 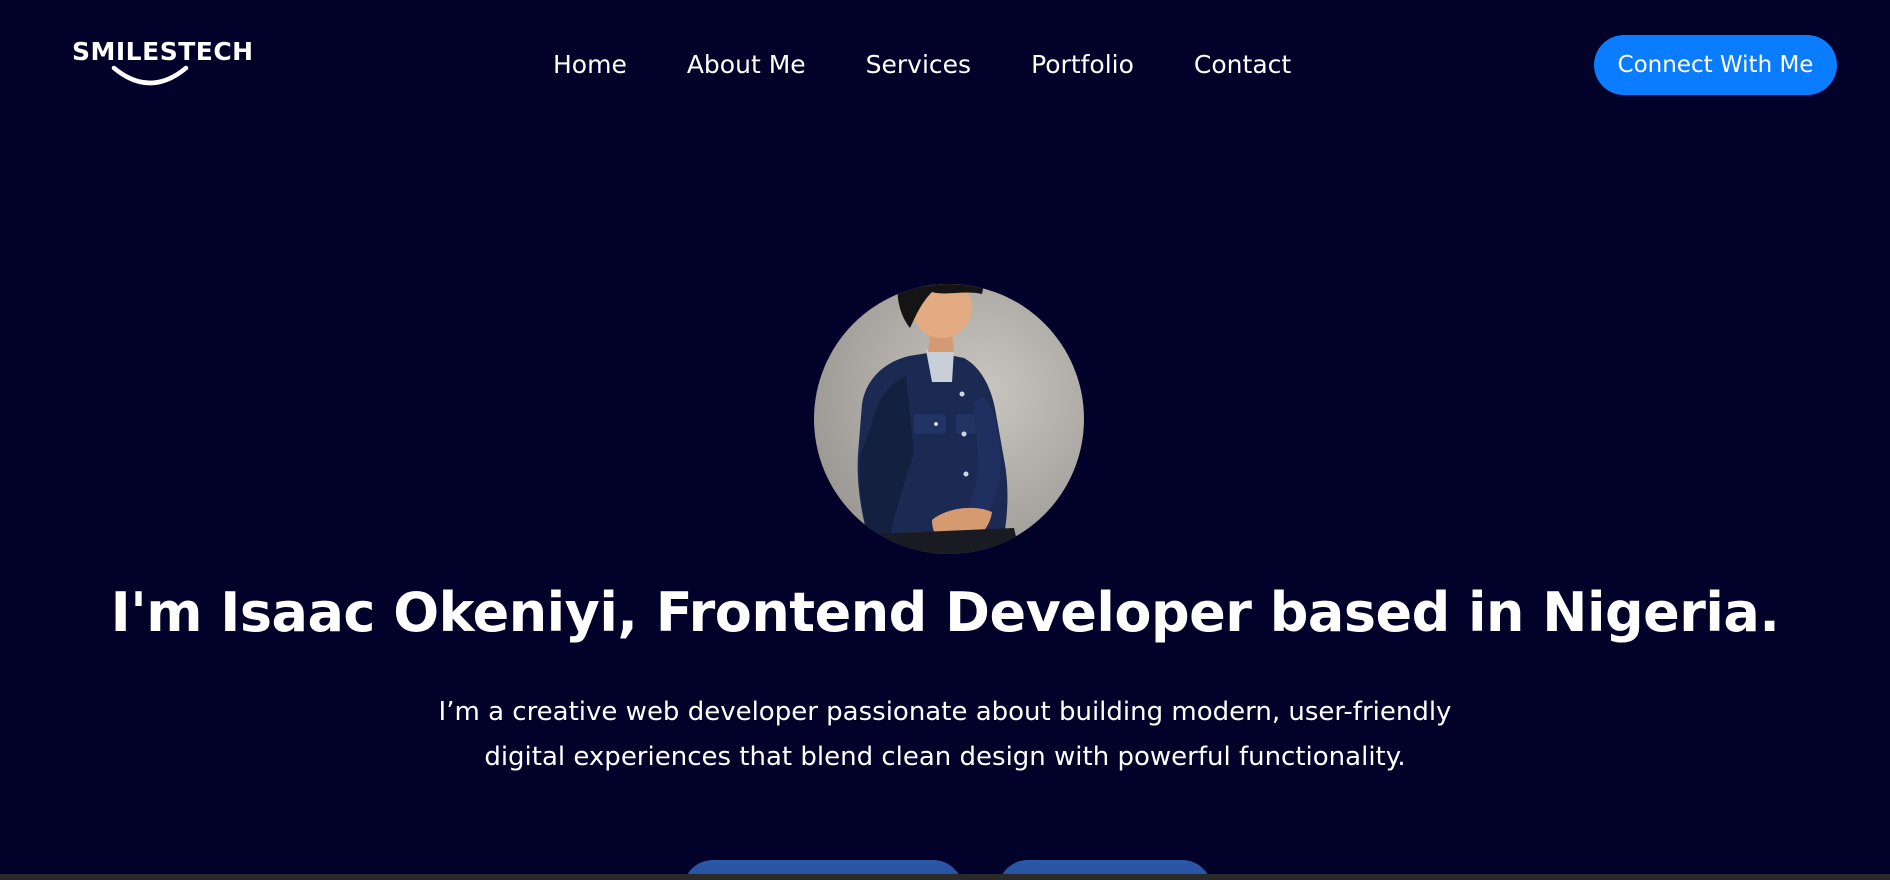 I want to click on connect-with-me-button: Connect With Me, so click(x=1715, y=65).